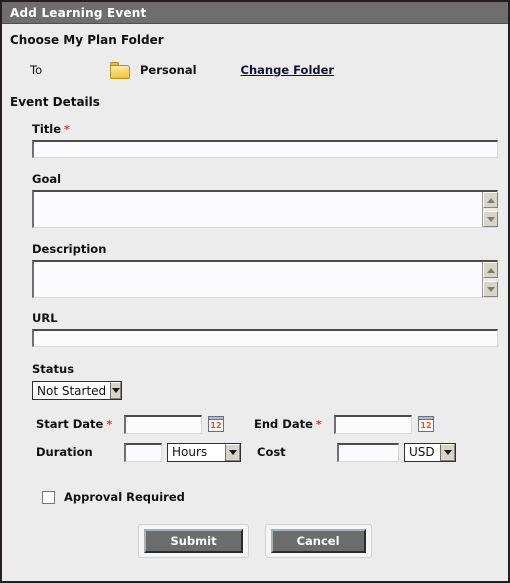 This screenshot has width=510, height=583. What do you see at coordinates (163, 424) in the screenshot?
I see `start-date-input` at bounding box center [163, 424].